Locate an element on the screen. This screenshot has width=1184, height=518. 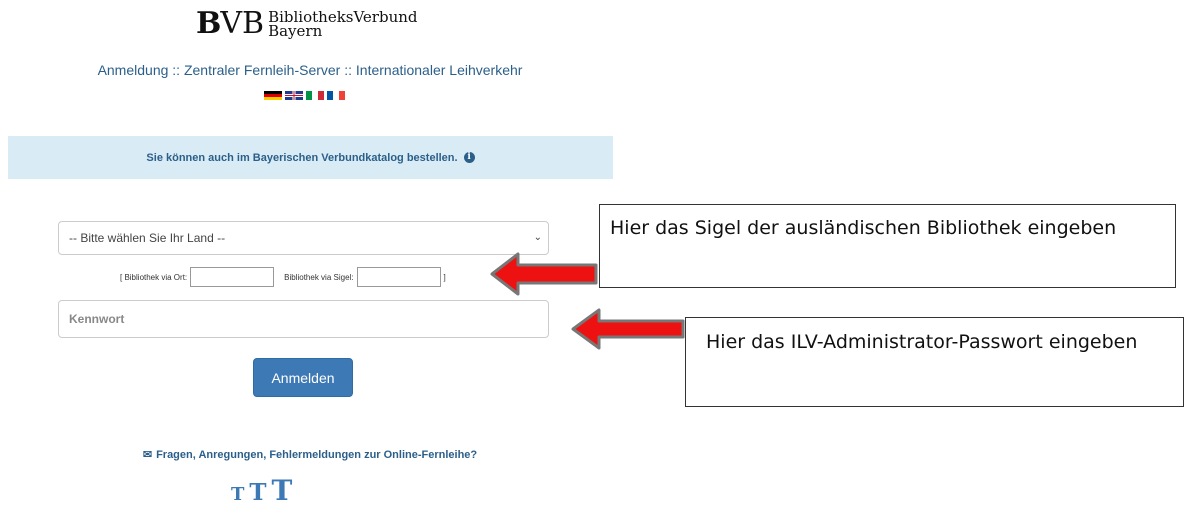
font-size-large-button: T is located at coordinates (282, 491).